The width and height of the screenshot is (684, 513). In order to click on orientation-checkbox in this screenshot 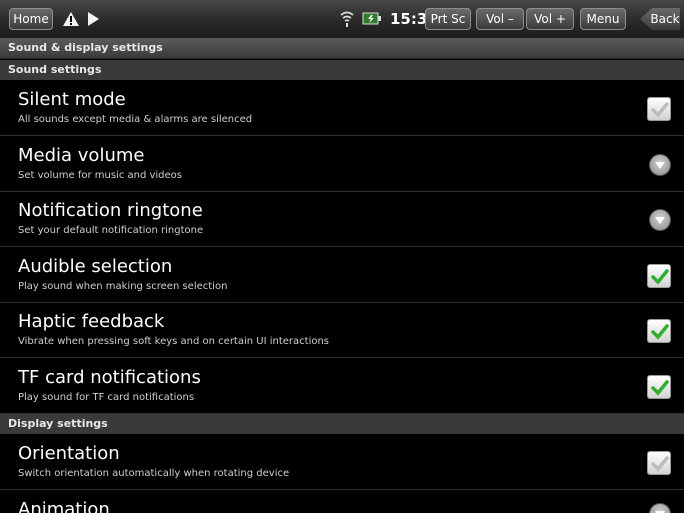, I will do `click(659, 463)`.